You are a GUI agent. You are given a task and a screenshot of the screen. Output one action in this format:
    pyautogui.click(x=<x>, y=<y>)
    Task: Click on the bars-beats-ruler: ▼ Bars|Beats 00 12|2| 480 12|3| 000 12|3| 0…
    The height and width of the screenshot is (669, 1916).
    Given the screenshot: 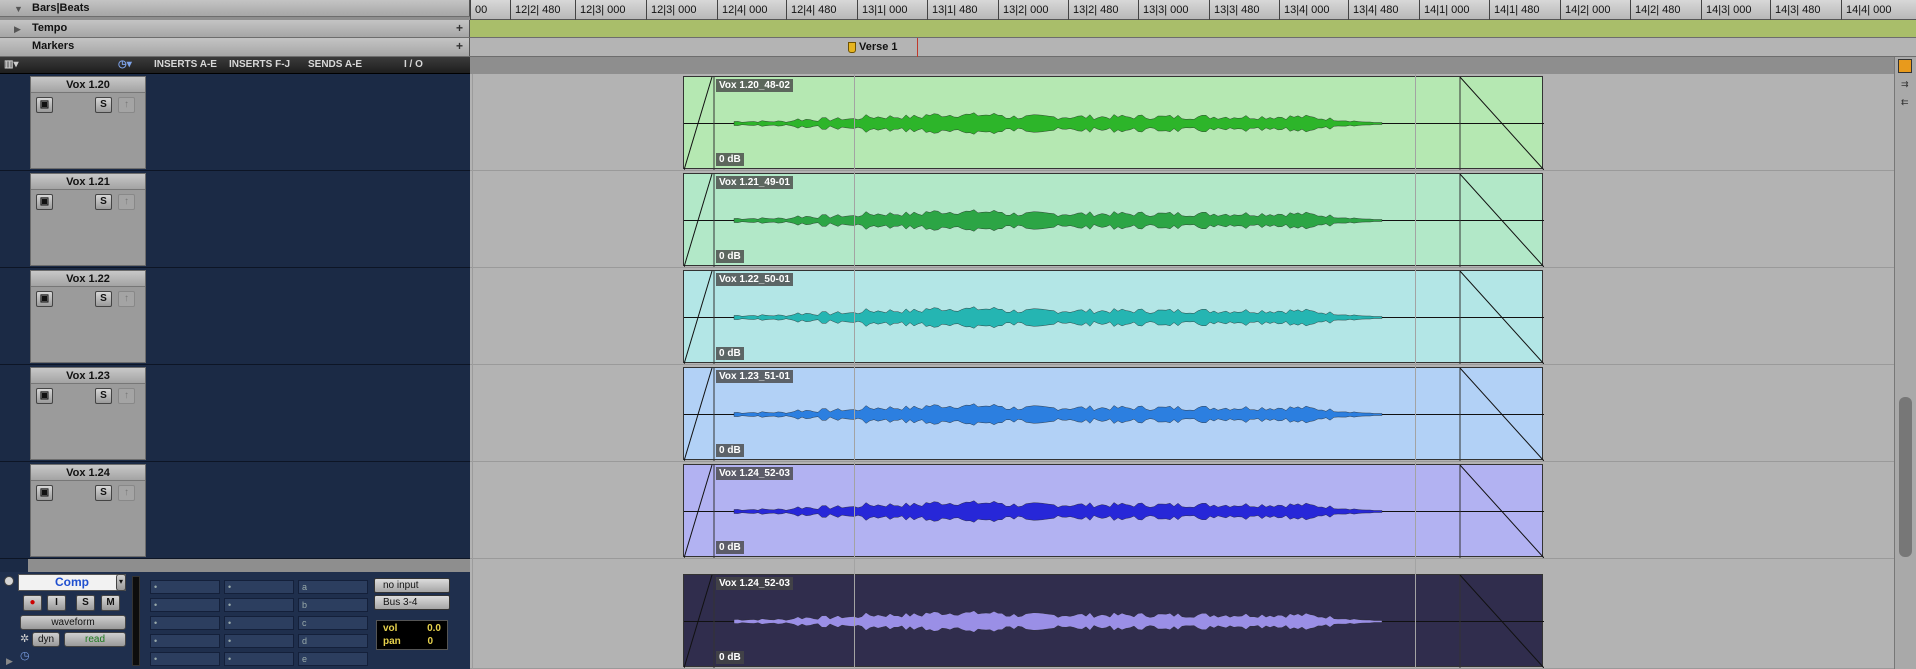 What is the action you would take?
    pyautogui.click(x=958, y=10)
    